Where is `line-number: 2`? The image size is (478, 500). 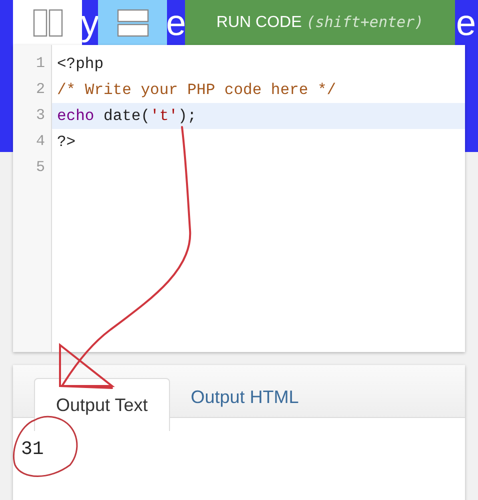
line-number: 2 is located at coordinates (40, 90).